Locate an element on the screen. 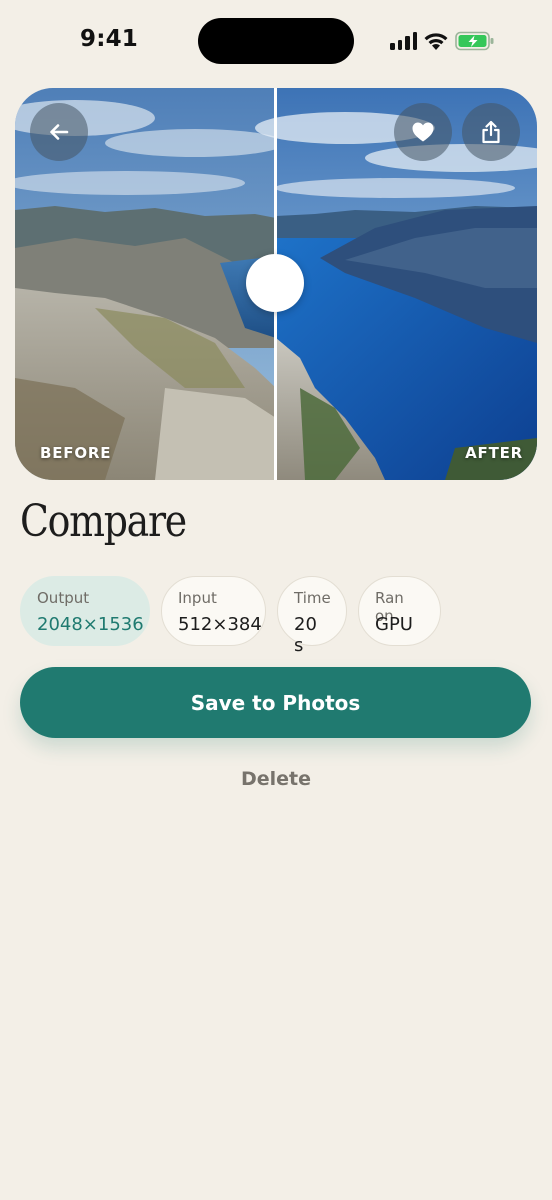 This screenshot has height=1200, width=552. share-icon is located at coordinates (491, 132).